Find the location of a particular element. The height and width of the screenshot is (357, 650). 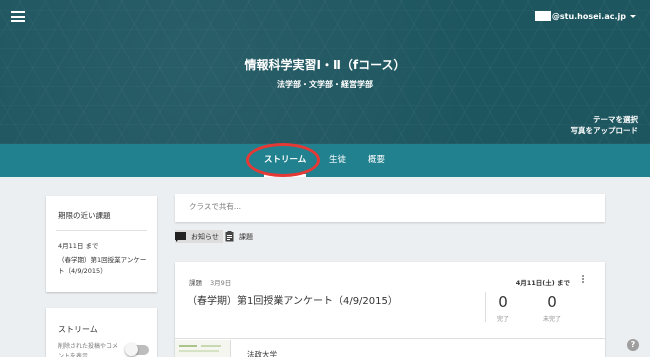

share-box is located at coordinates (390, 208).